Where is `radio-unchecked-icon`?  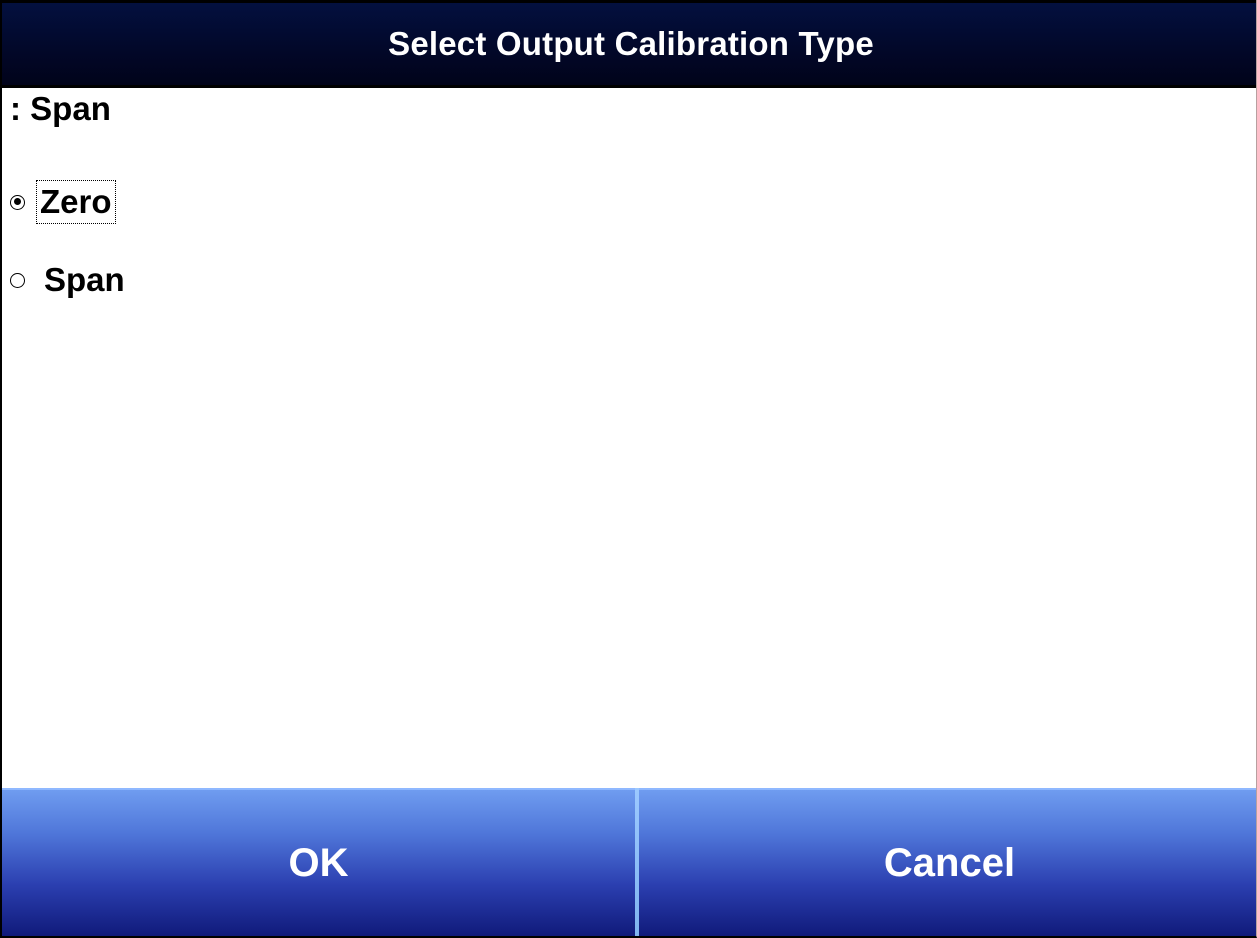
radio-unchecked-icon is located at coordinates (17, 280).